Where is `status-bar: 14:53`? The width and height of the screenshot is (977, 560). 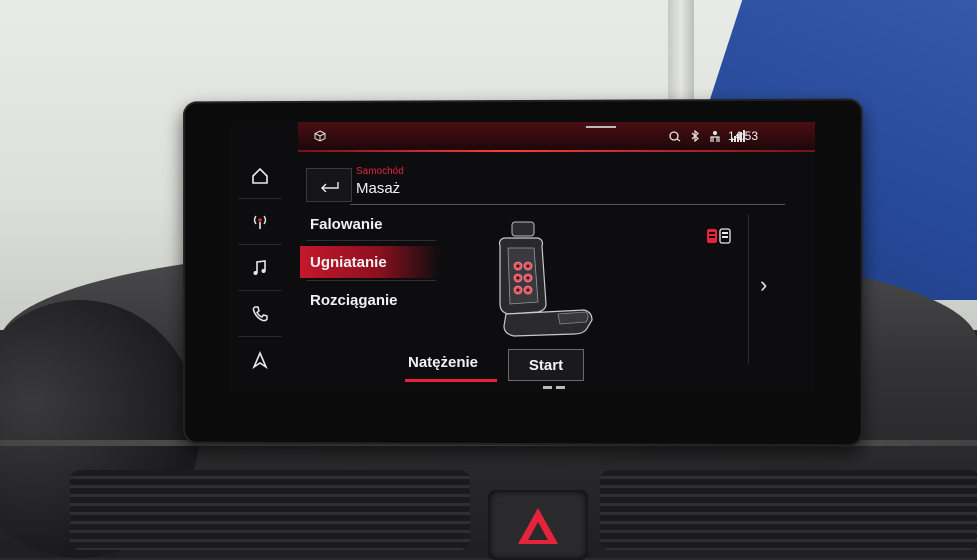 status-bar: 14:53 is located at coordinates (556, 137).